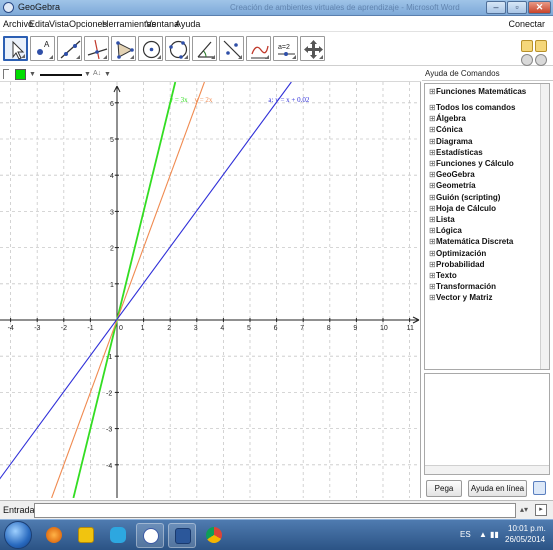 This screenshot has width=553, height=550. What do you see at coordinates (204, 48) in the screenshot?
I see `angle-tool-button` at bounding box center [204, 48].